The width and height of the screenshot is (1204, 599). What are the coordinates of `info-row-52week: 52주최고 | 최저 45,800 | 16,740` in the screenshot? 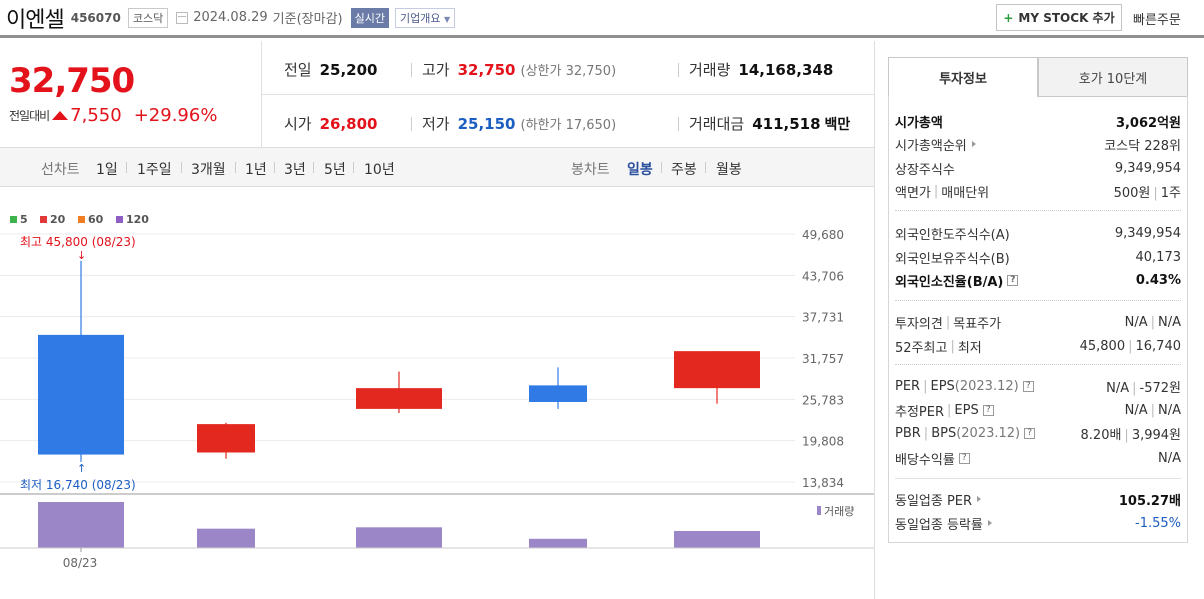 It's located at (1038, 347).